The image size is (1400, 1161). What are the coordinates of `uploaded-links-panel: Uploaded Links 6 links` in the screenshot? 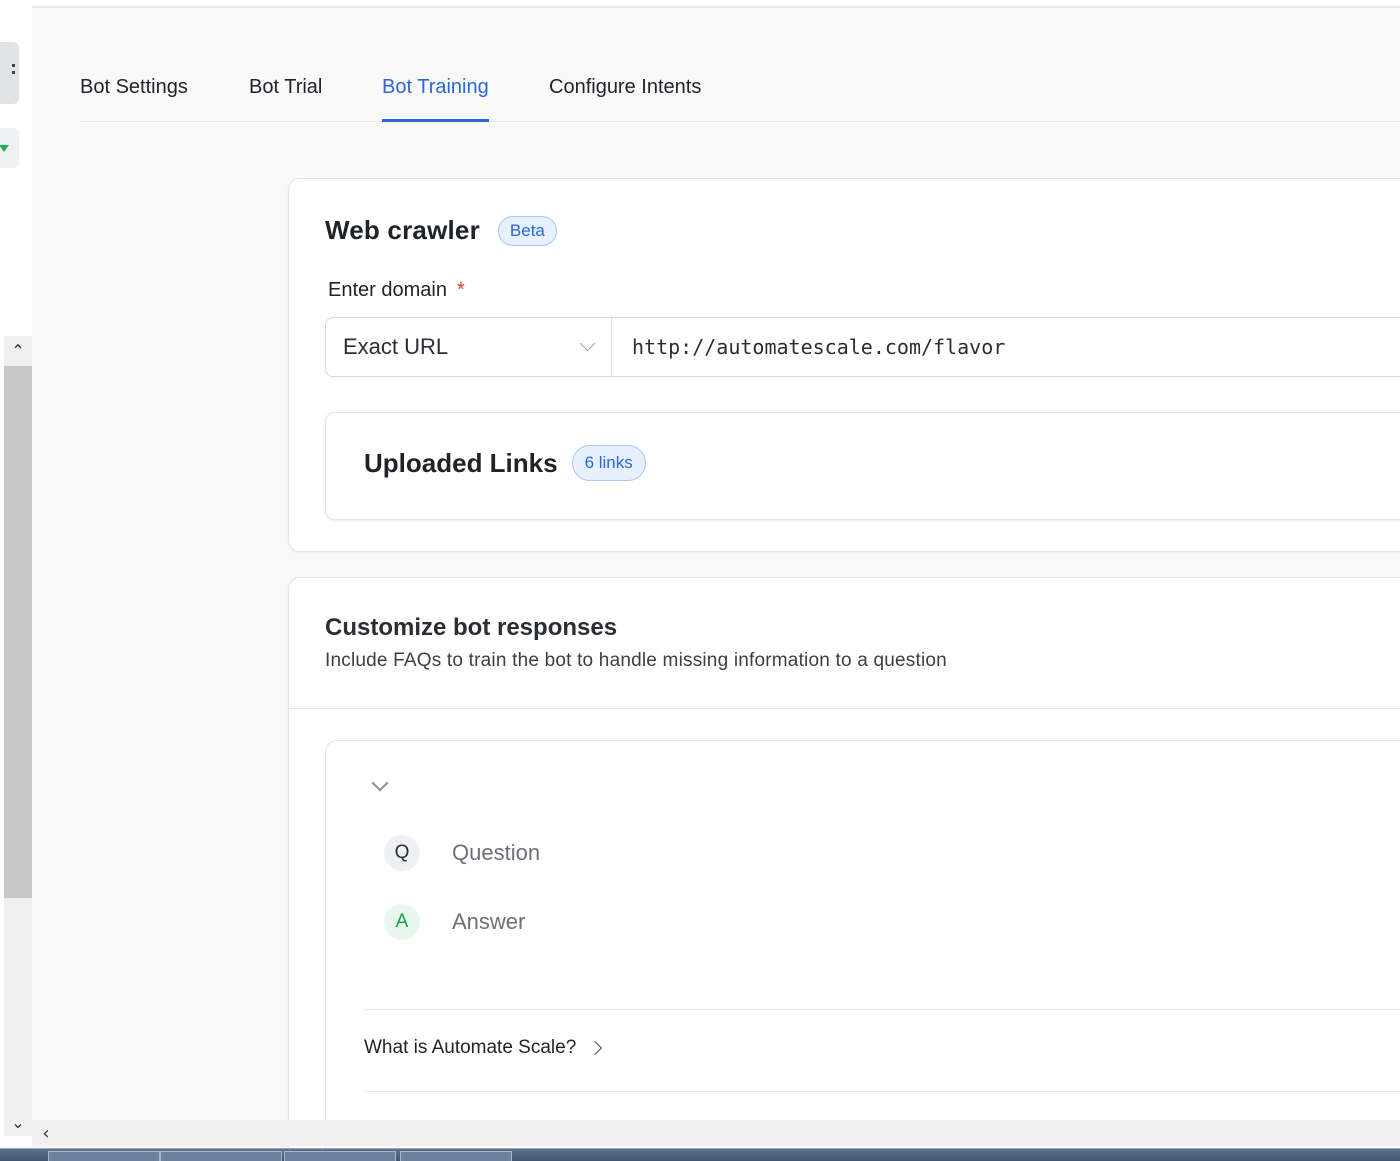 It's located at (862, 466).